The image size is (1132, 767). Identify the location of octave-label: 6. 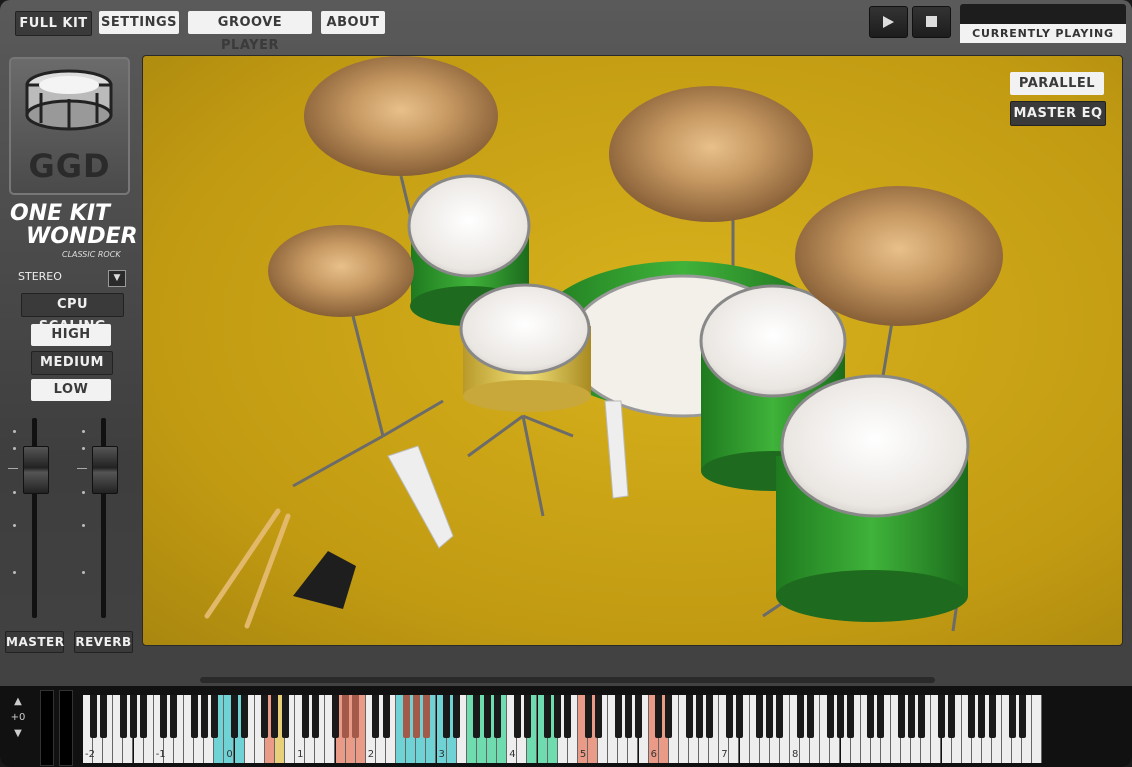
(653, 754).